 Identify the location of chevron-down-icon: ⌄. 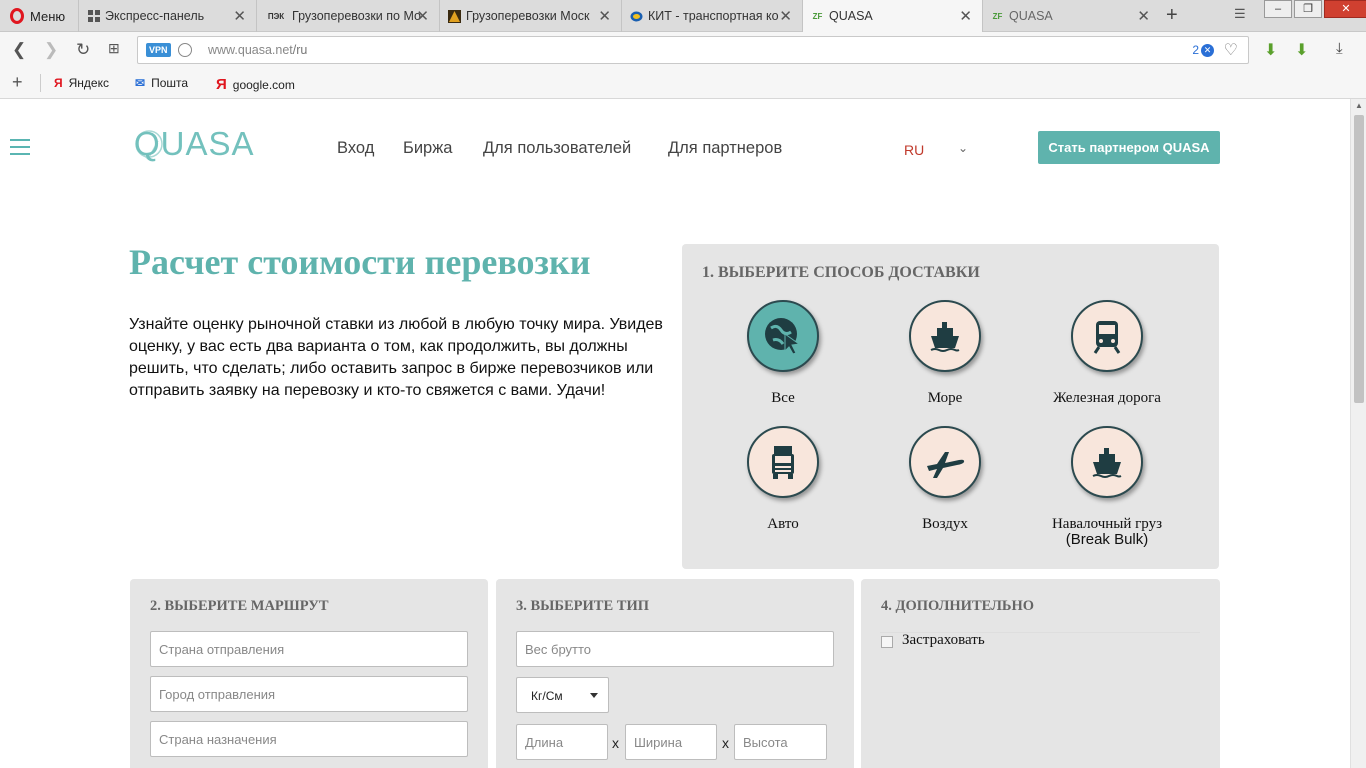
(963, 148).